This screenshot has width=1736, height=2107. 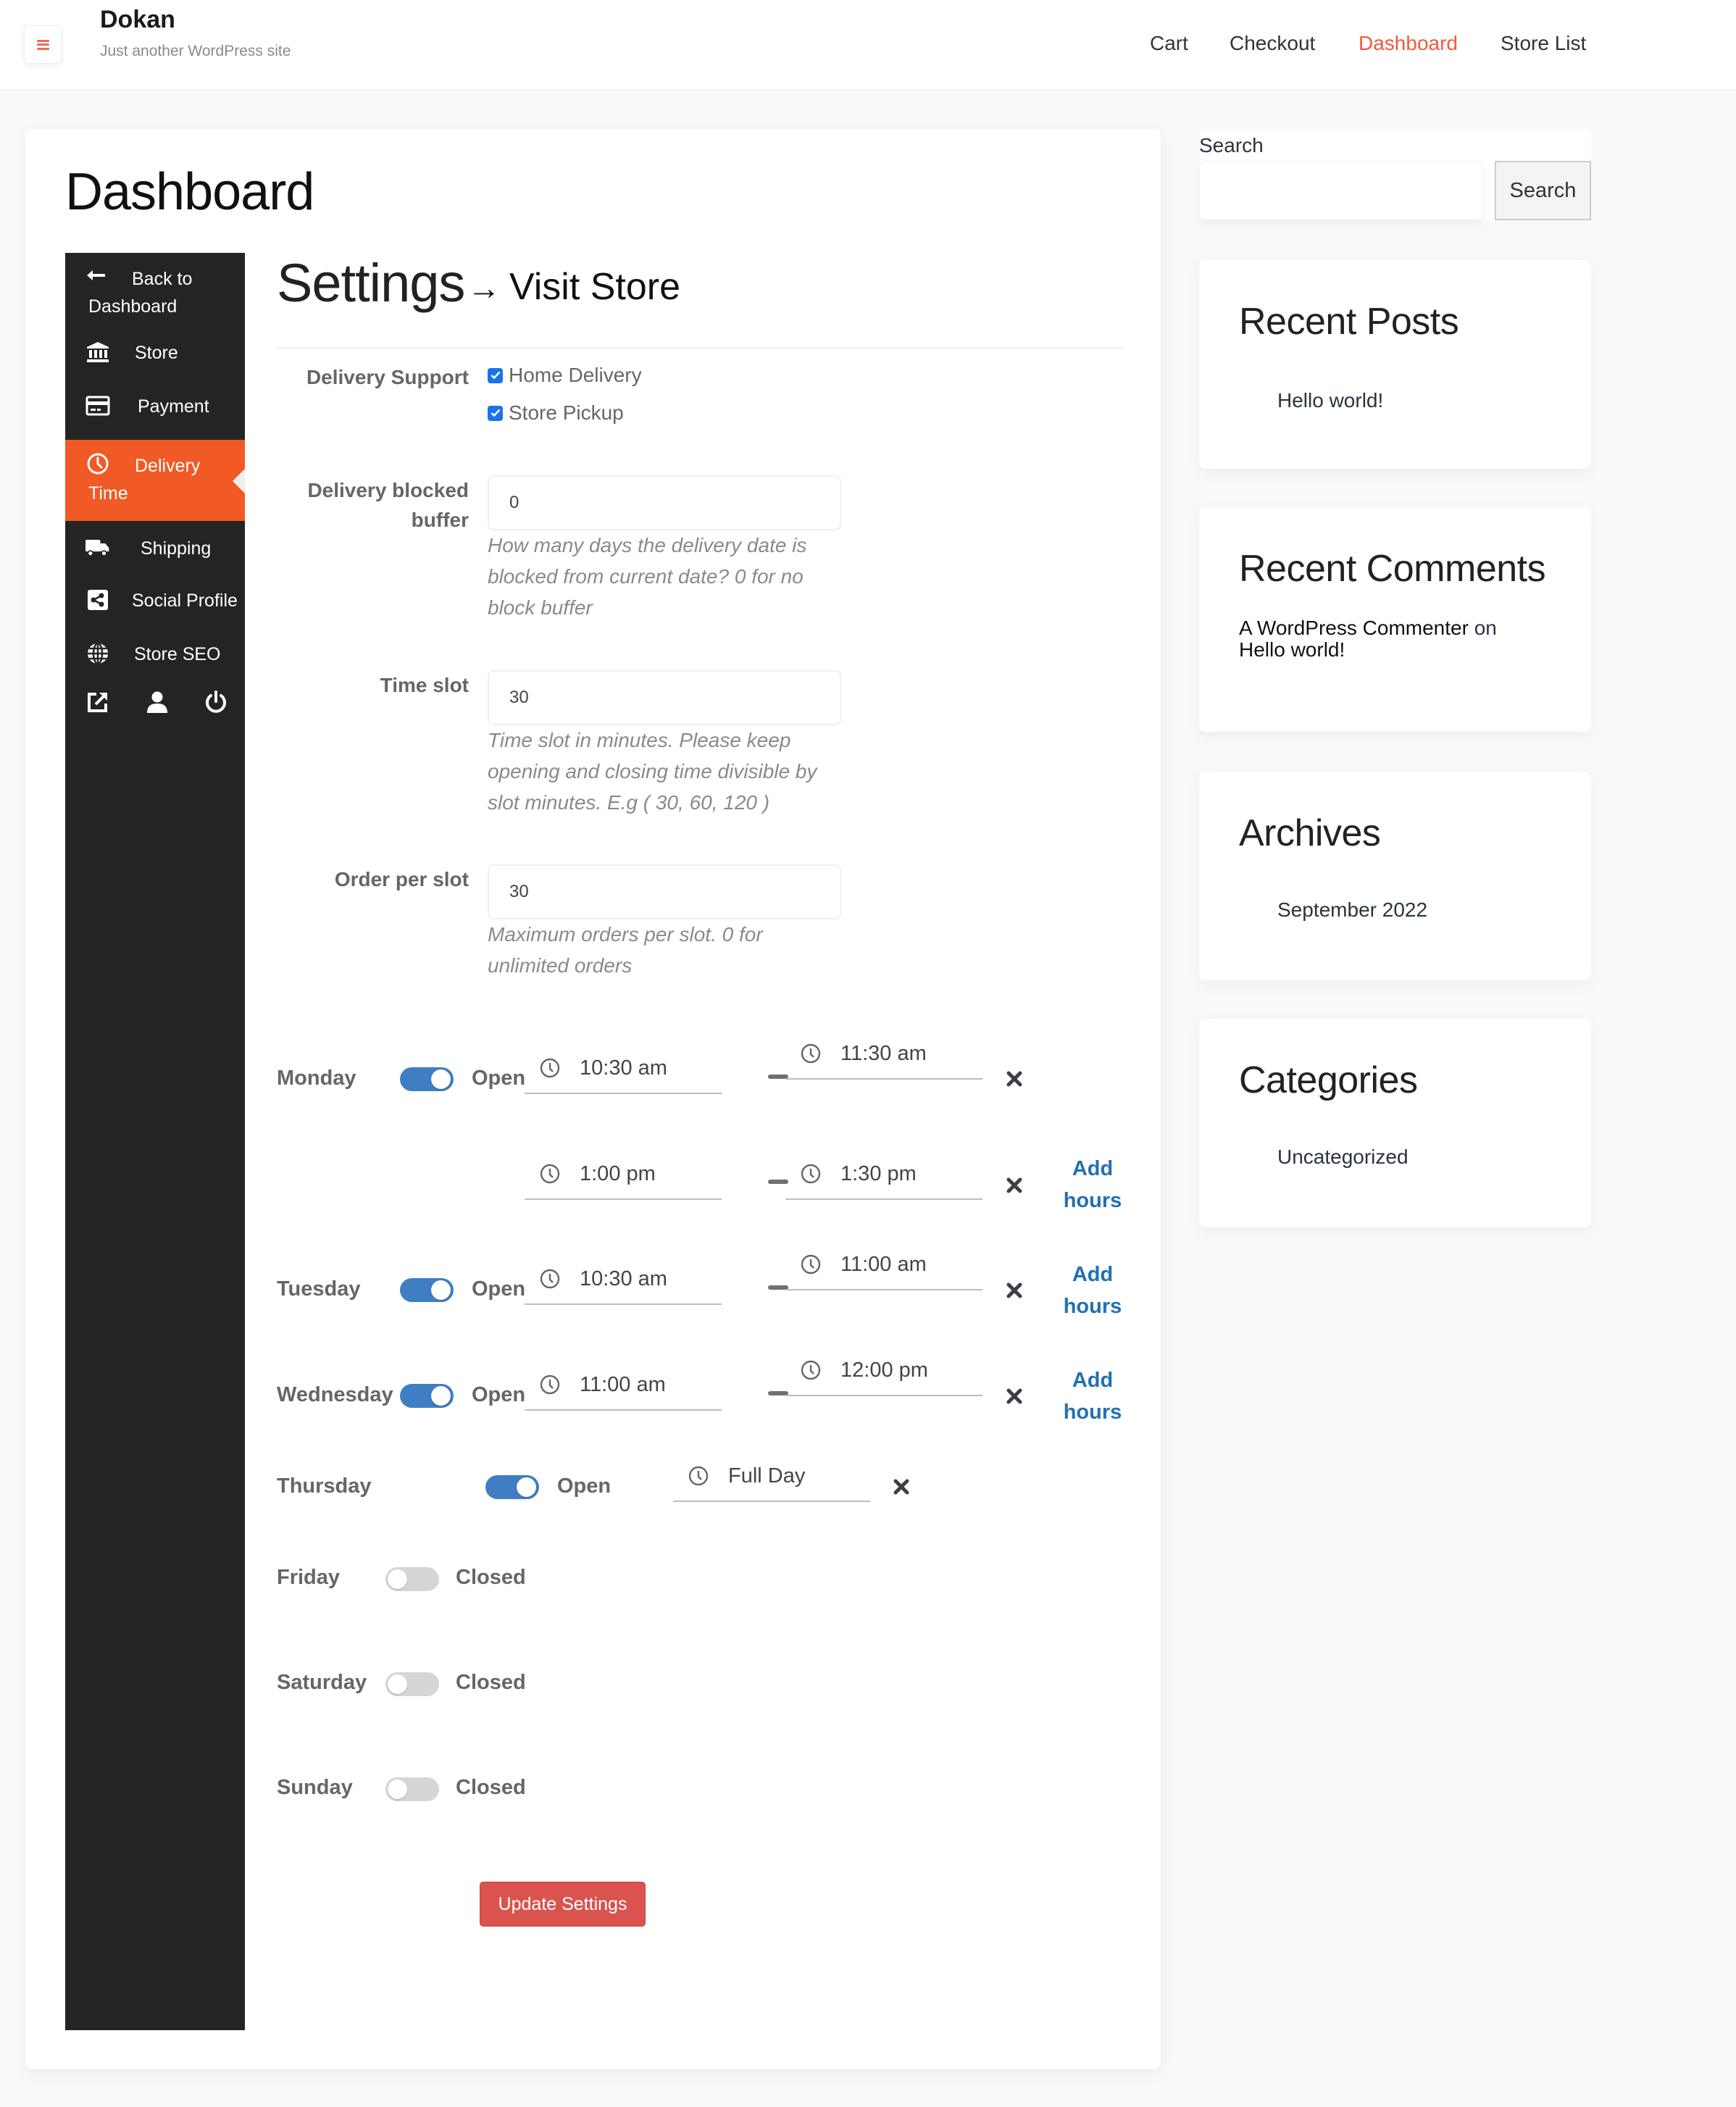 I want to click on closing-time-field: 12:00 pm, so click(x=883, y=1376).